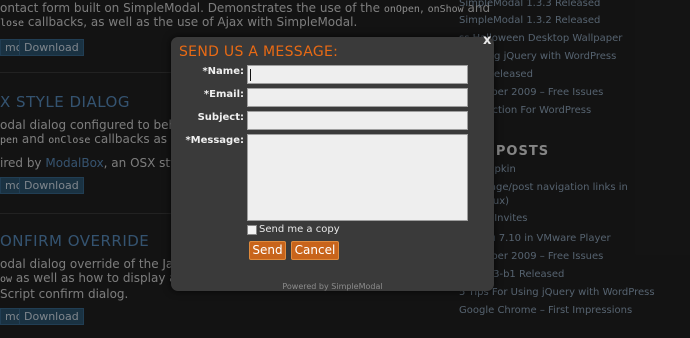  Describe the element at coordinates (220, 117) in the screenshot. I see `subject-label: Subject:` at that location.